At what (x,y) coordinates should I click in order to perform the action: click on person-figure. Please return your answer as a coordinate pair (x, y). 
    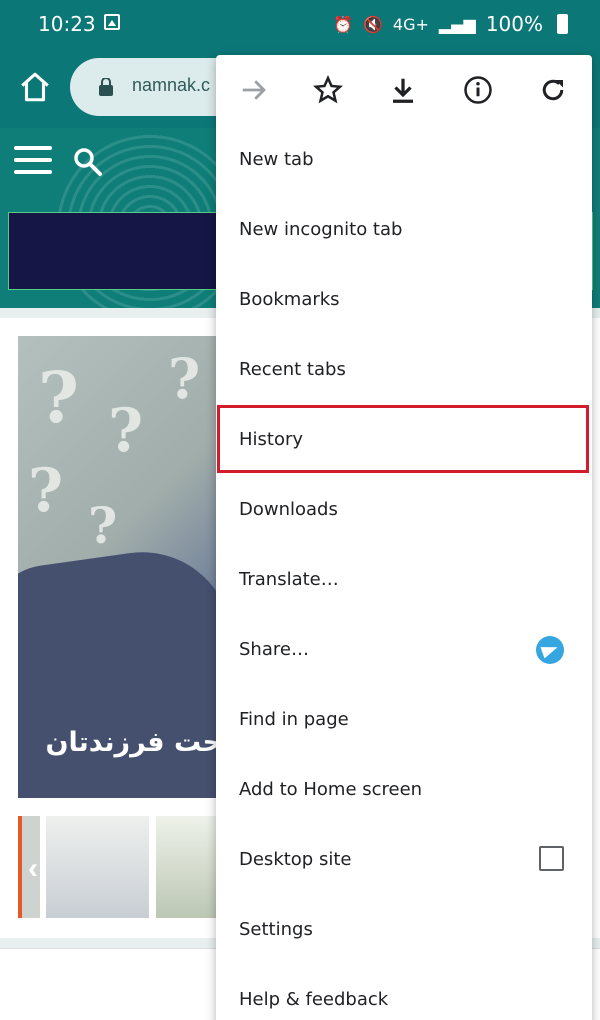
    Looking at the image, I should click on (118, 669).